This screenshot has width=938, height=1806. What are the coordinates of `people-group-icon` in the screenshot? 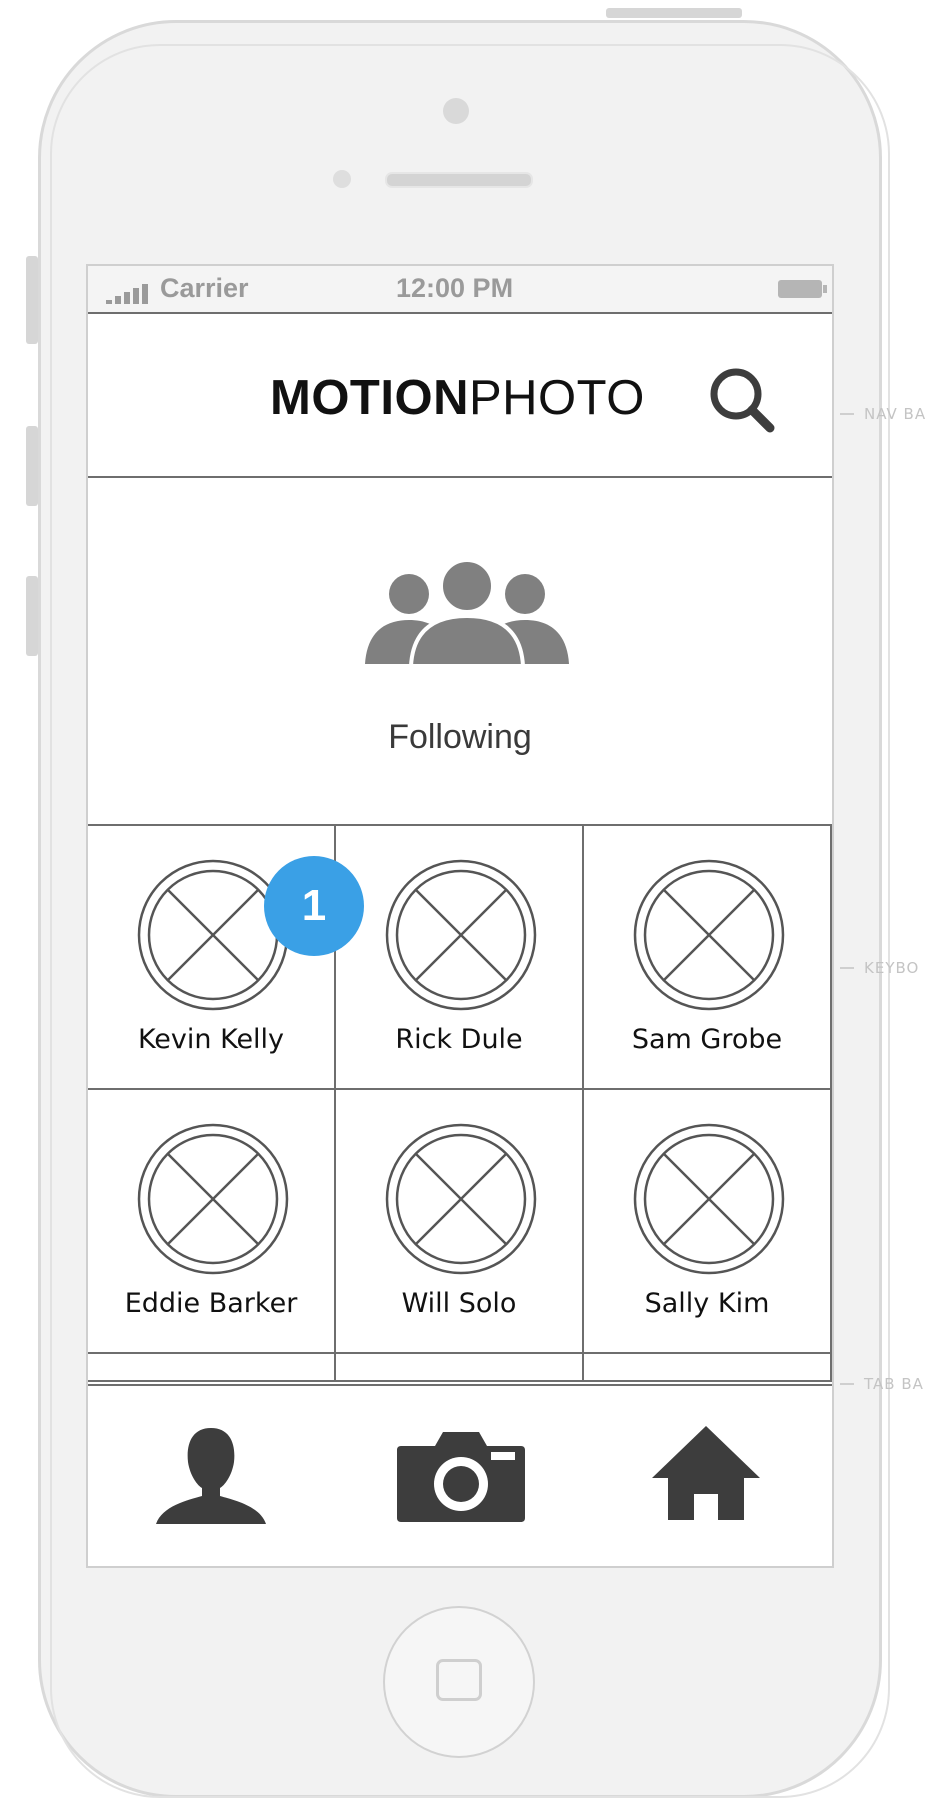 It's located at (467, 613).